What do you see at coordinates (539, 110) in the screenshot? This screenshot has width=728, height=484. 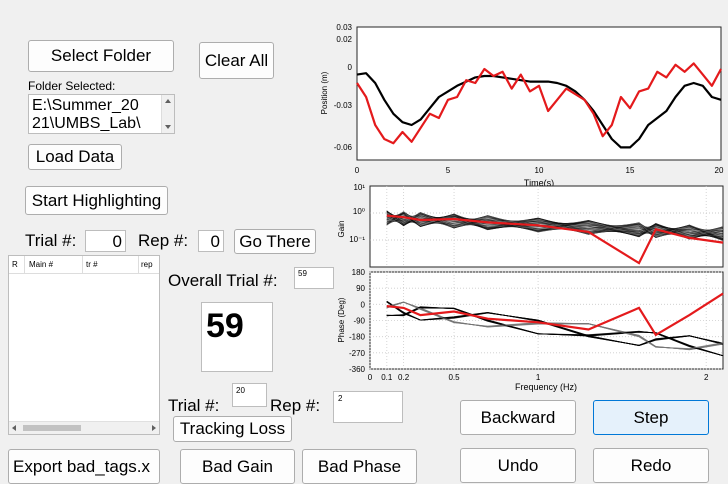 I see `target-position-line` at bounding box center [539, 110].